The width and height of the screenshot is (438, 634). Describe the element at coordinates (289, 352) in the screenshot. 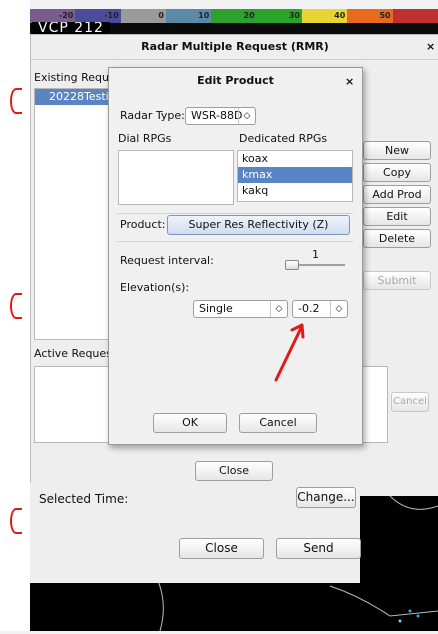

I see `annotation-arrow` at that location.